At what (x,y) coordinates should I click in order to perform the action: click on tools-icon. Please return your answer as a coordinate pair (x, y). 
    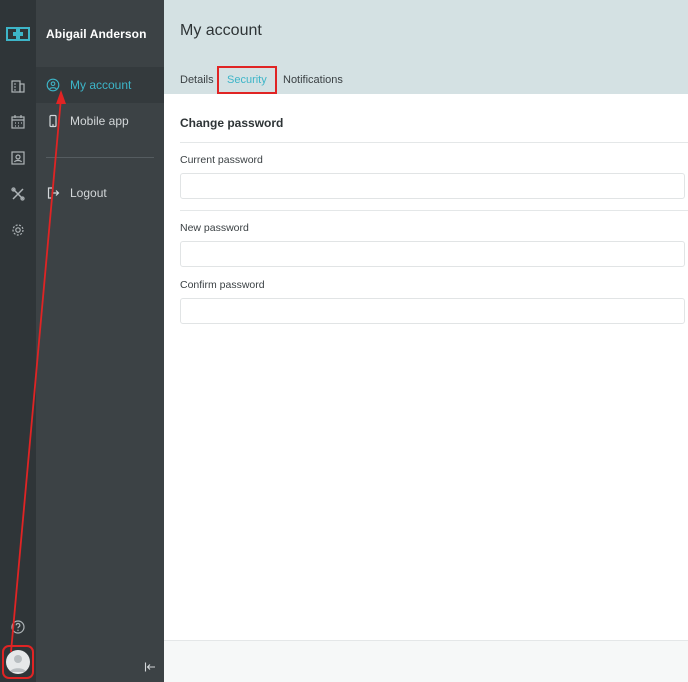
    Looking at the image, I should click on (18, 194).